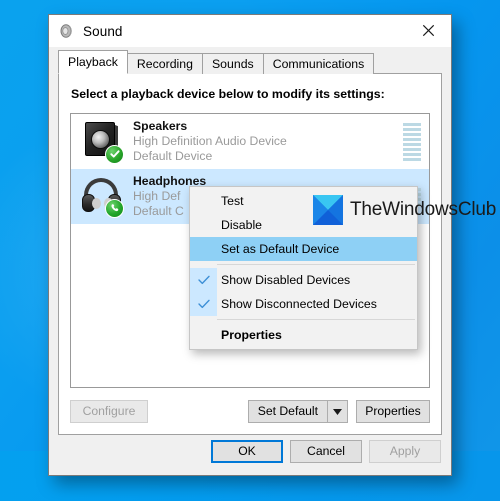 The height and width of the screenshot is (501, 500). What do you see at coordinates (114, 208) in the screenshot?
I see `green-phone-badge` at bounding box center [114, 208].